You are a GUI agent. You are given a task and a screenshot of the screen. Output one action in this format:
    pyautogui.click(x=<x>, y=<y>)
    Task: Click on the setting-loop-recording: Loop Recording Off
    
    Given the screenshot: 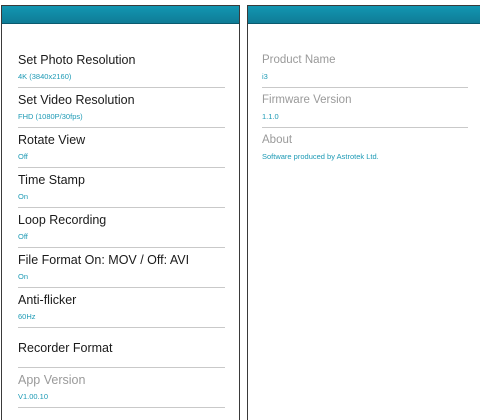 What is the action you would take?
    pyautogui.click(x=121, y=228)
    